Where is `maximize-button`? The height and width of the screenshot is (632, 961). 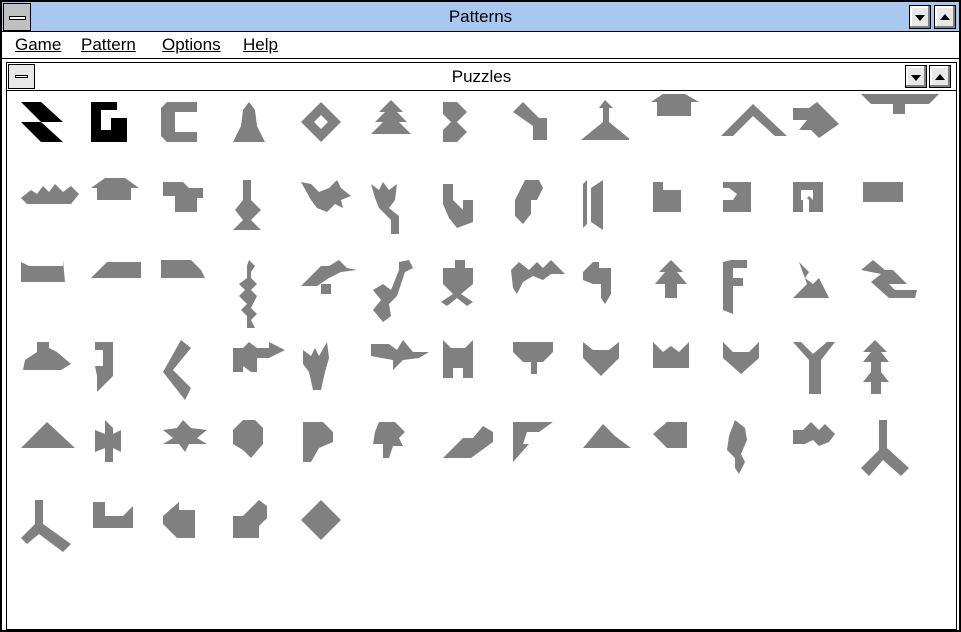
maximize-button is located at coordinates (945, 17).